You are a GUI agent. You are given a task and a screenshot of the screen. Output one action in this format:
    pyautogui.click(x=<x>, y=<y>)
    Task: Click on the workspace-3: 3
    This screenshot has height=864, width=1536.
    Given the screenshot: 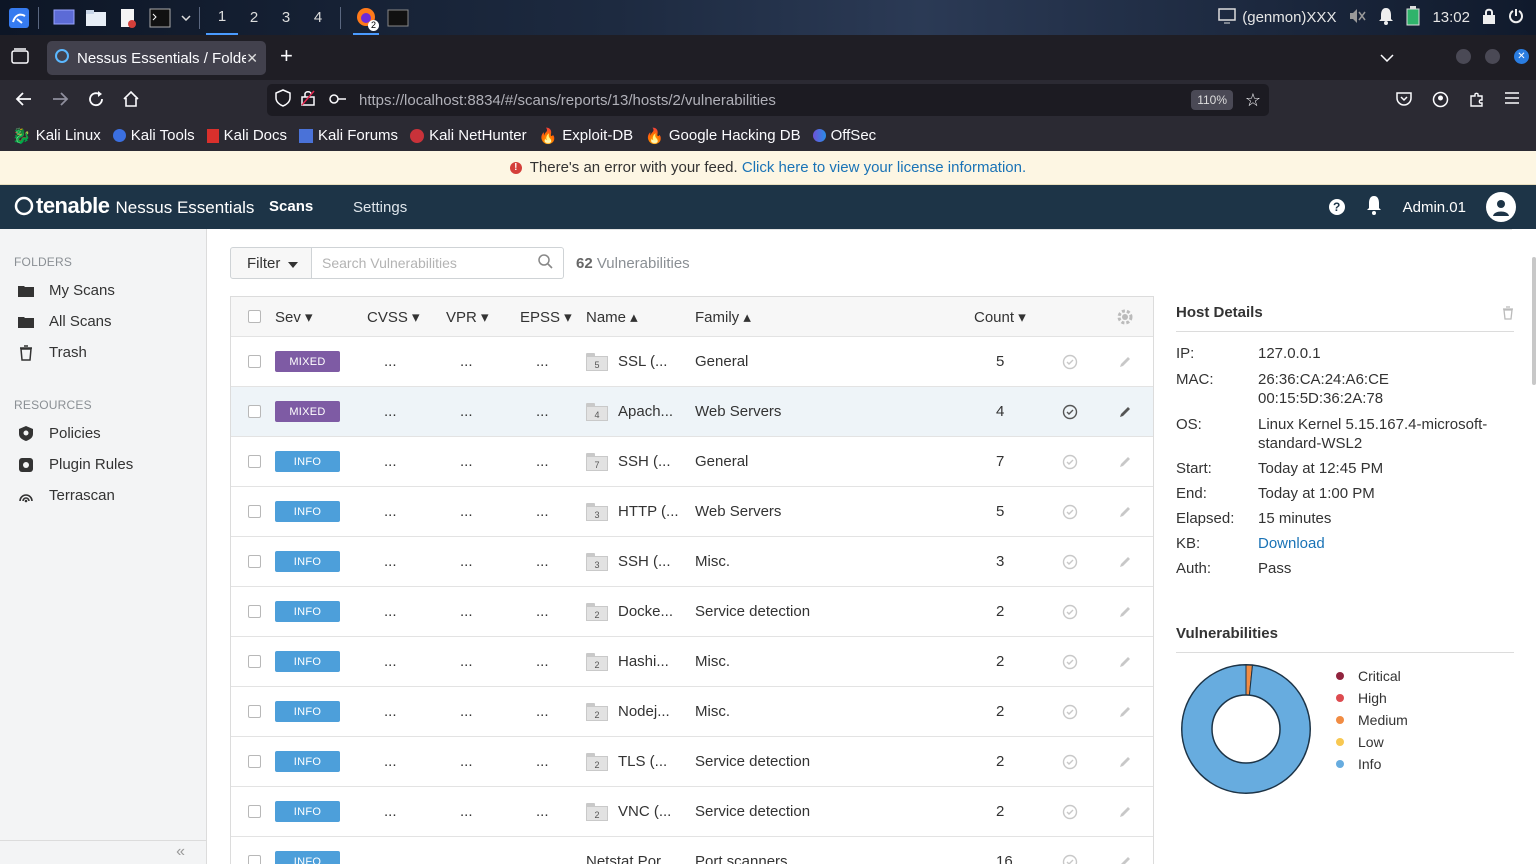 What is the action you would take?
    pyautogui.click(x=286, y=17)
    